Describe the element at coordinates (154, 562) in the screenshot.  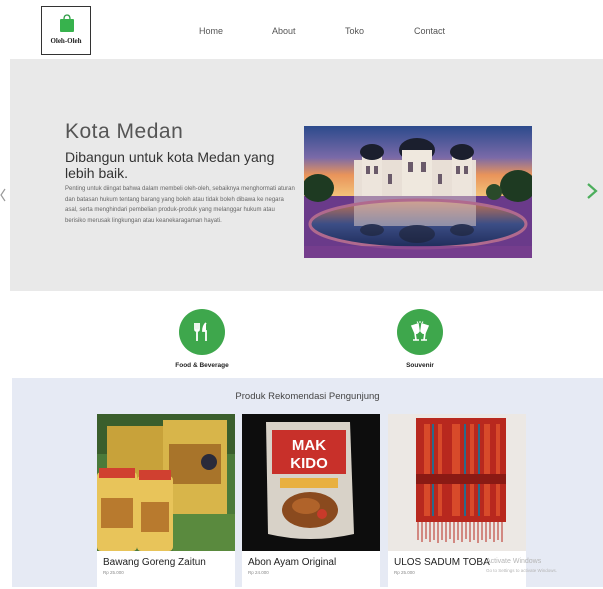
I see `product-name: Bawang Goreng Zaitun` at that location.